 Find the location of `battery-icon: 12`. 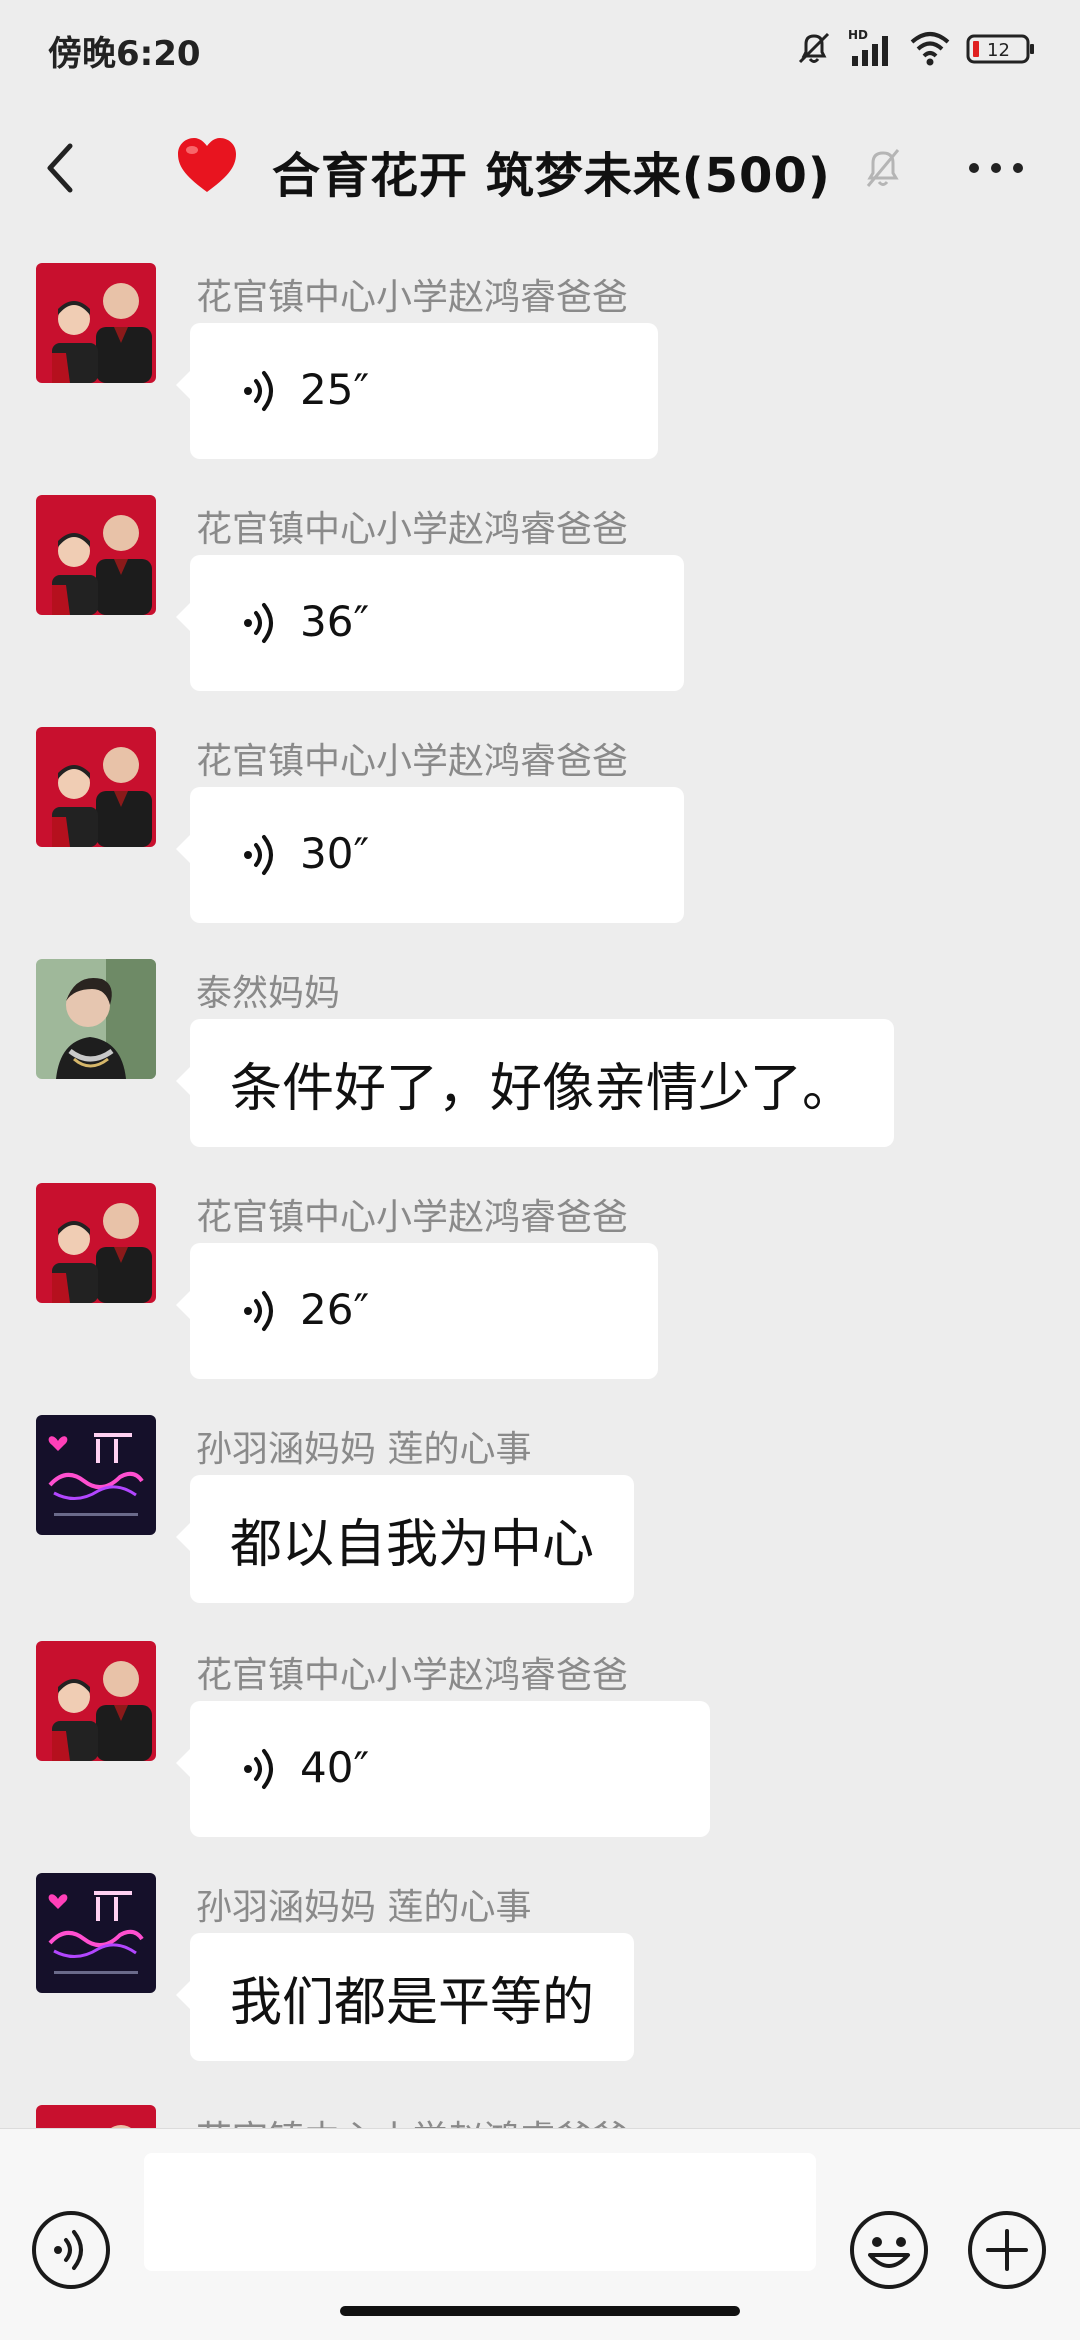

battery-icon: 12 is located at coordinates (1000, 49).